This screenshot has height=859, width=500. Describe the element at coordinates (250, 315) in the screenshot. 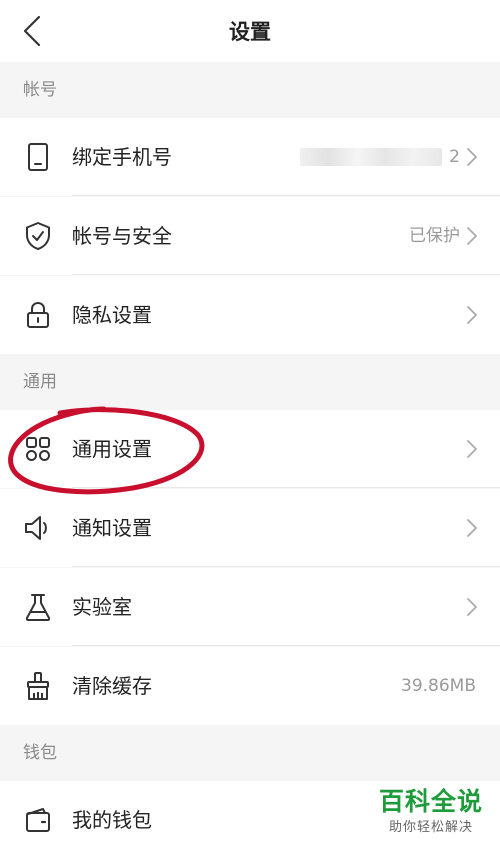

I see `row-privacy-settings: 隐私设置` at that location.